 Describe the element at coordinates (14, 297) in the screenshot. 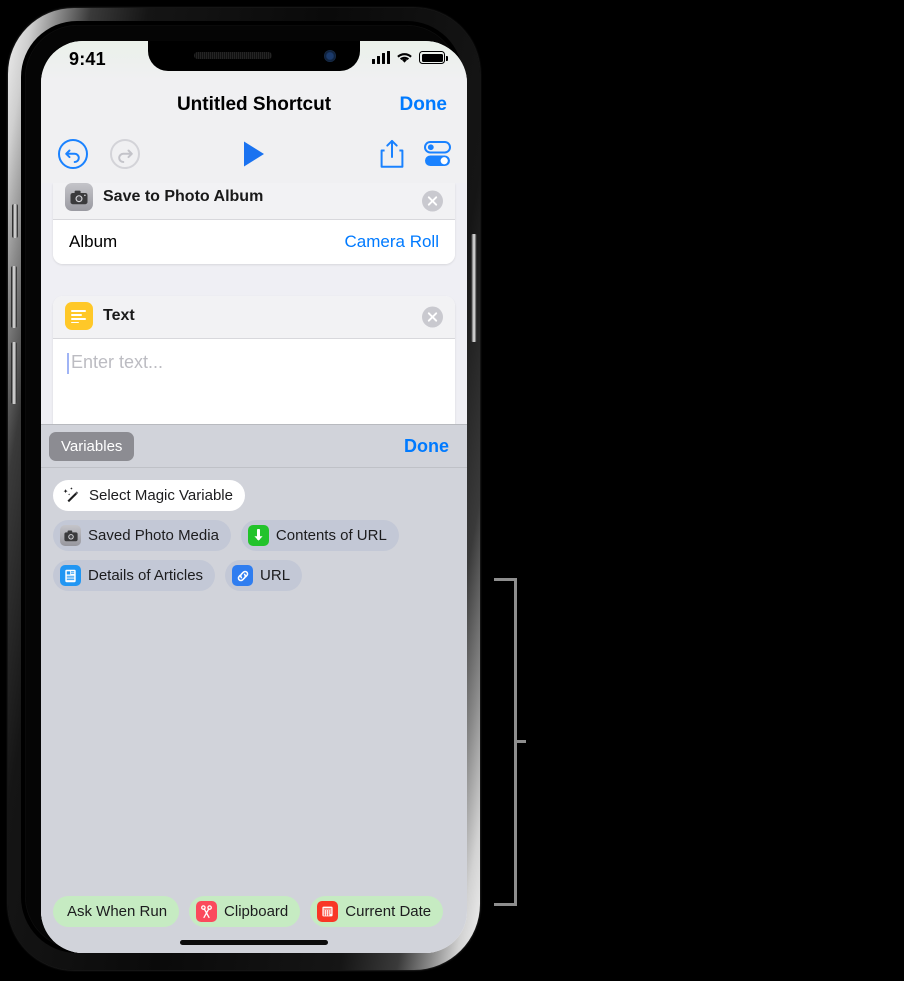

I see `volume-up-button` at that location.